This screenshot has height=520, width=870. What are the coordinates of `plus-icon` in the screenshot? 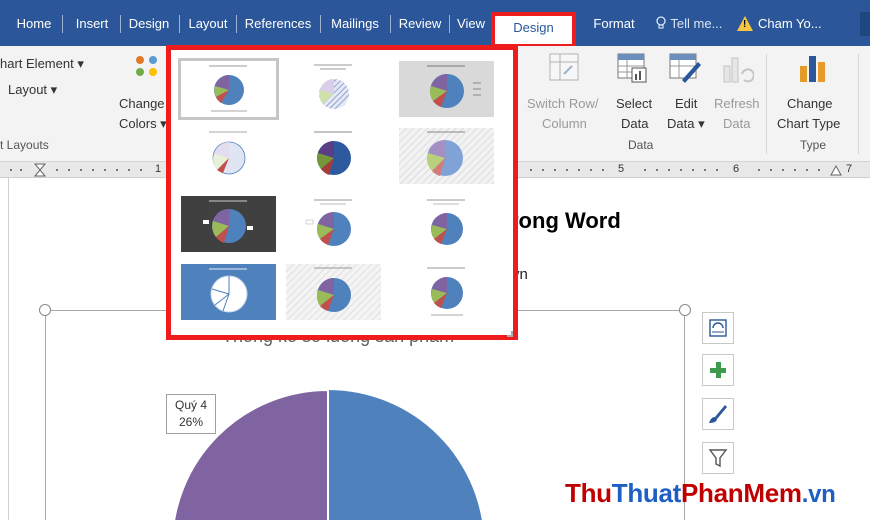 It's located at (718, 370).